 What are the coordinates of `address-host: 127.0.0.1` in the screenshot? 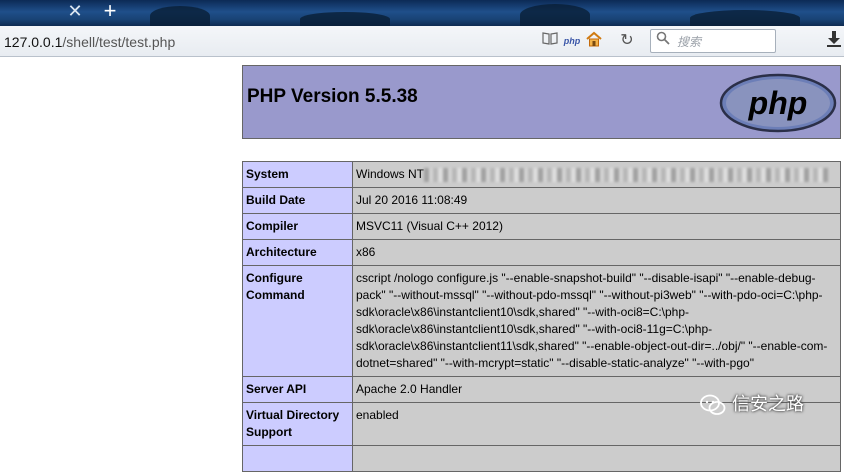 It's located at (33, 42).